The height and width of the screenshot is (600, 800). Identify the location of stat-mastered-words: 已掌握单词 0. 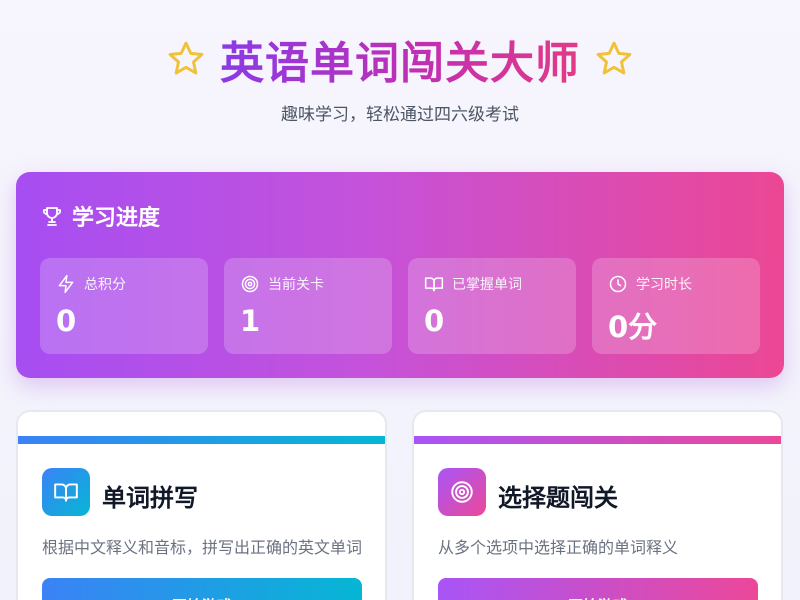
(492, 306).